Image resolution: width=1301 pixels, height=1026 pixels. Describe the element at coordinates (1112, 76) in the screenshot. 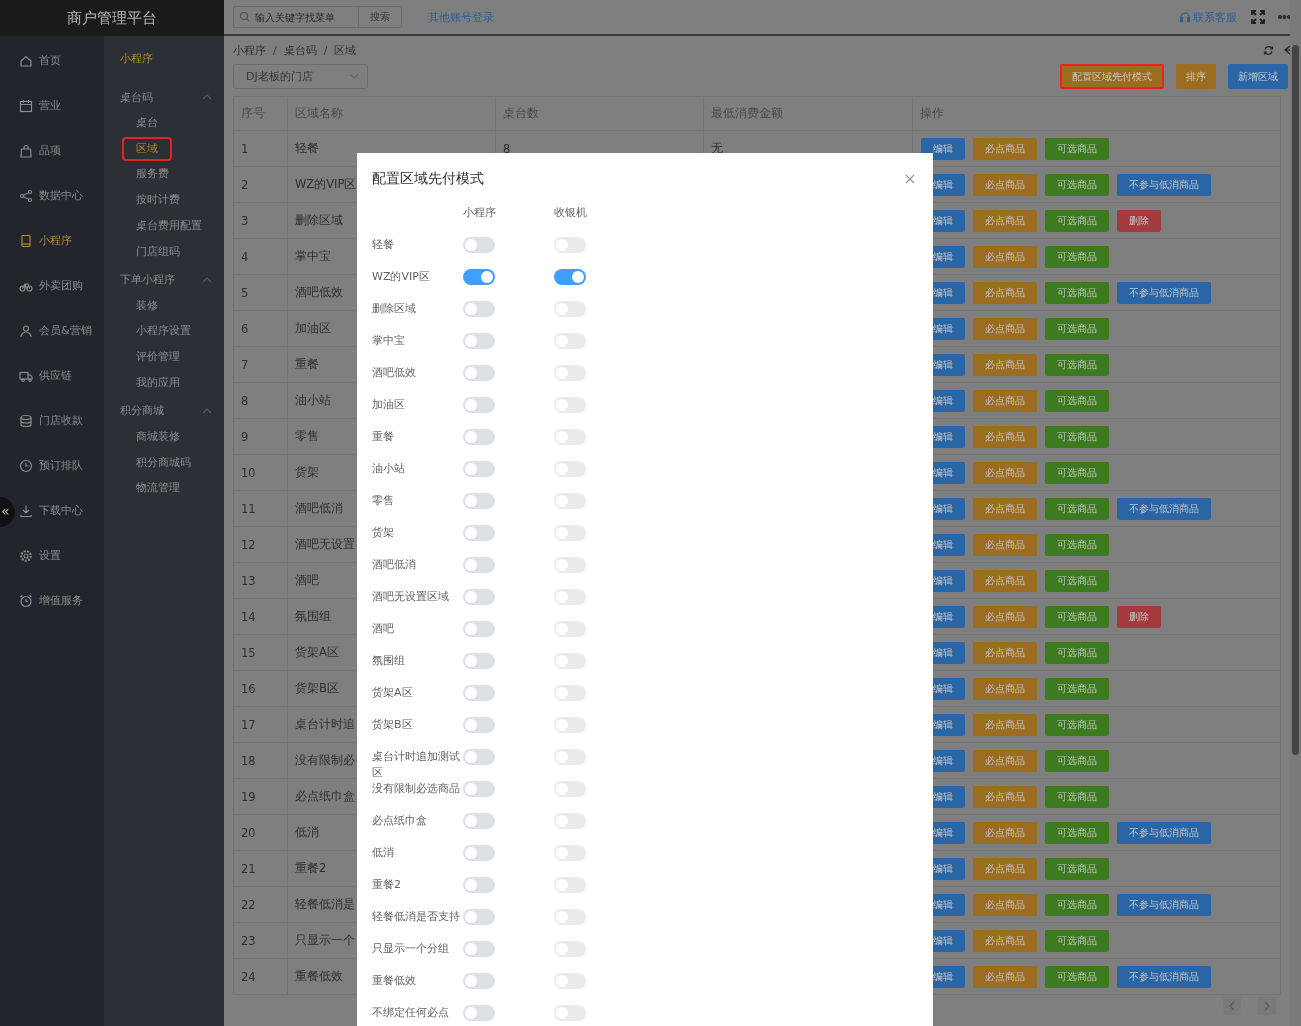

I see `toolbar-button: 配置区域先付模式` at that location.